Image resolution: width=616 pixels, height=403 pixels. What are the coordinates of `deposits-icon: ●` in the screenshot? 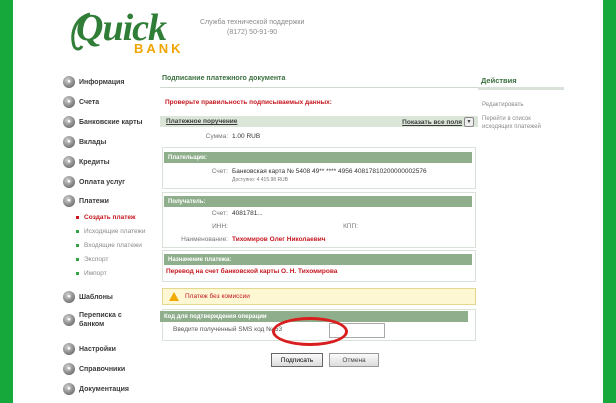 It's located at (69, 142).